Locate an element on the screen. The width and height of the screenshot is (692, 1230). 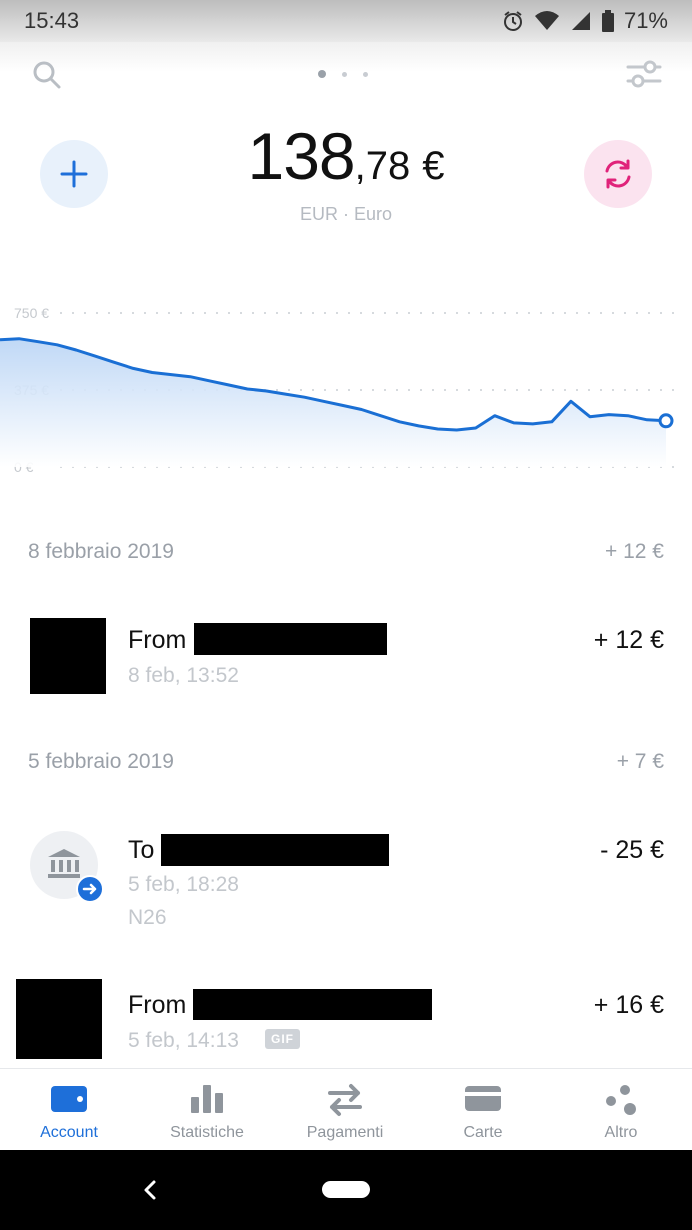
balance-currency: € is located at coordinates (433, 166).